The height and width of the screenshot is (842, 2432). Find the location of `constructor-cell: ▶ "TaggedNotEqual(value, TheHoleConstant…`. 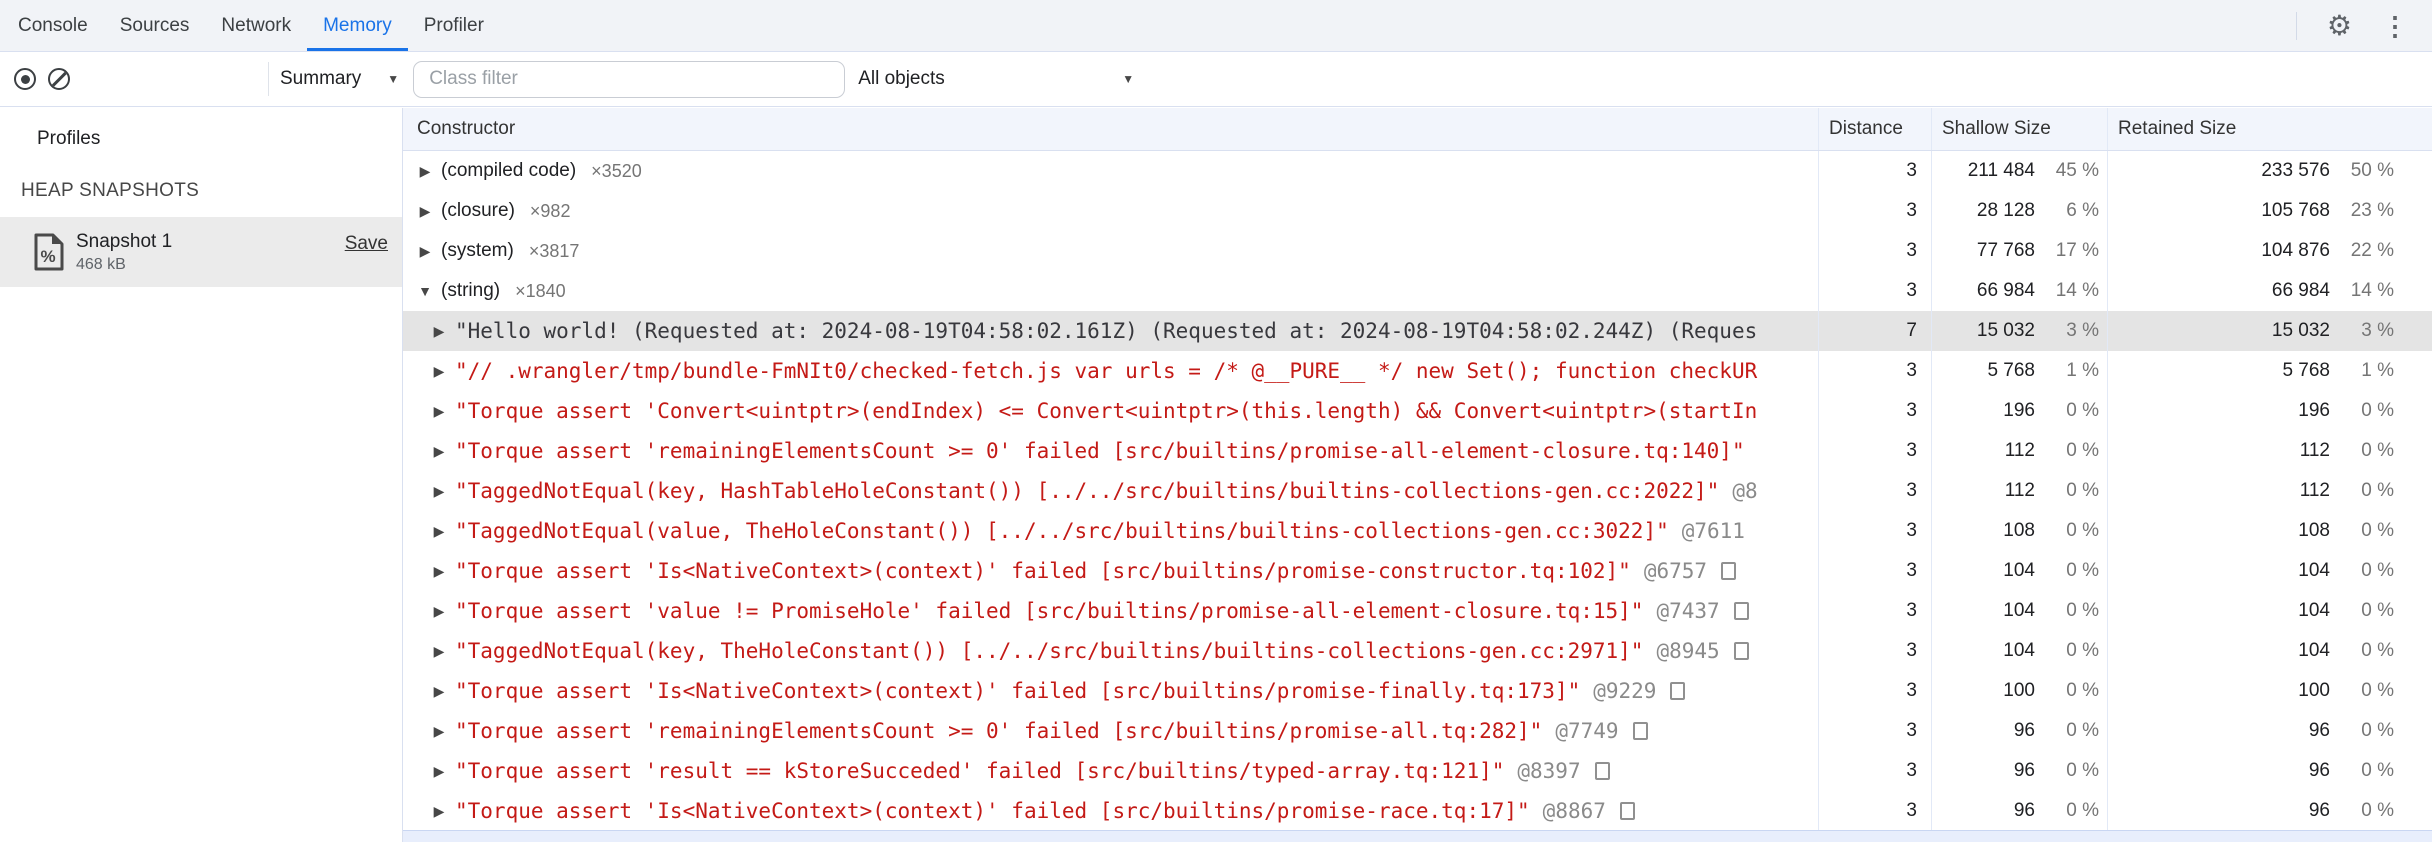

constructor-cell: ▶ "TaggedNotEqual(value, TheHoleConstant… is located at coordinates (1110, 531).